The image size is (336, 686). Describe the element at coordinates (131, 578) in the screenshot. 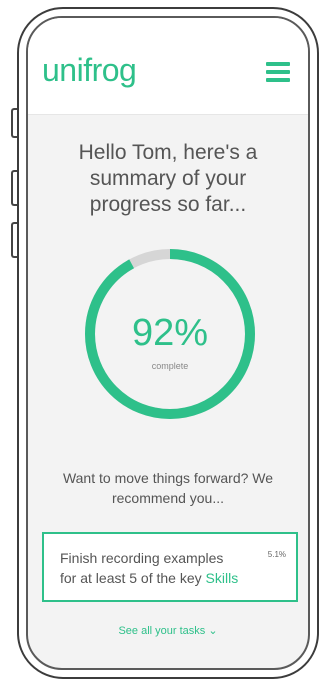

I see `task-text-line-2: for at least 5 of the key` at that location.